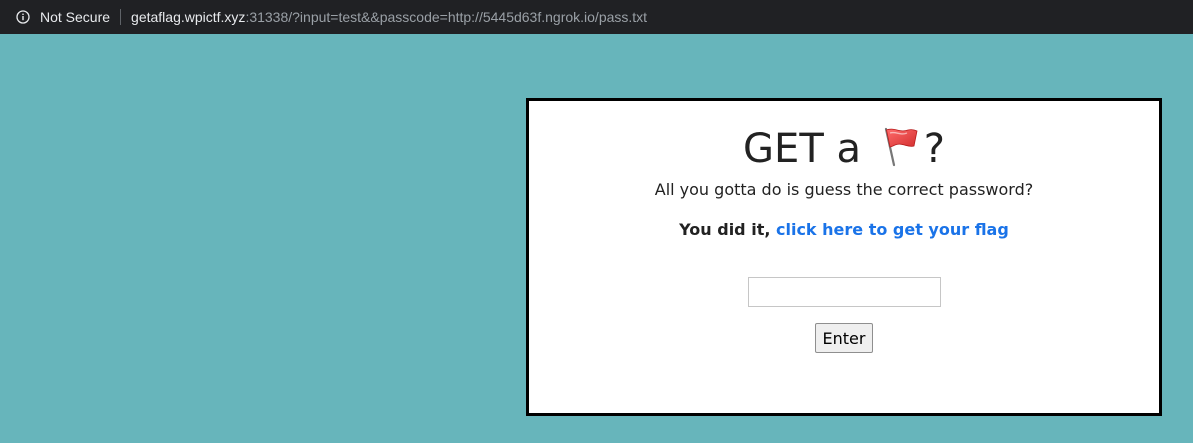  What do you see at coordinates (892, 229) in the screenshot?
I see `get-flag-link: click here to get your flag` at bounding box center [892, 229].